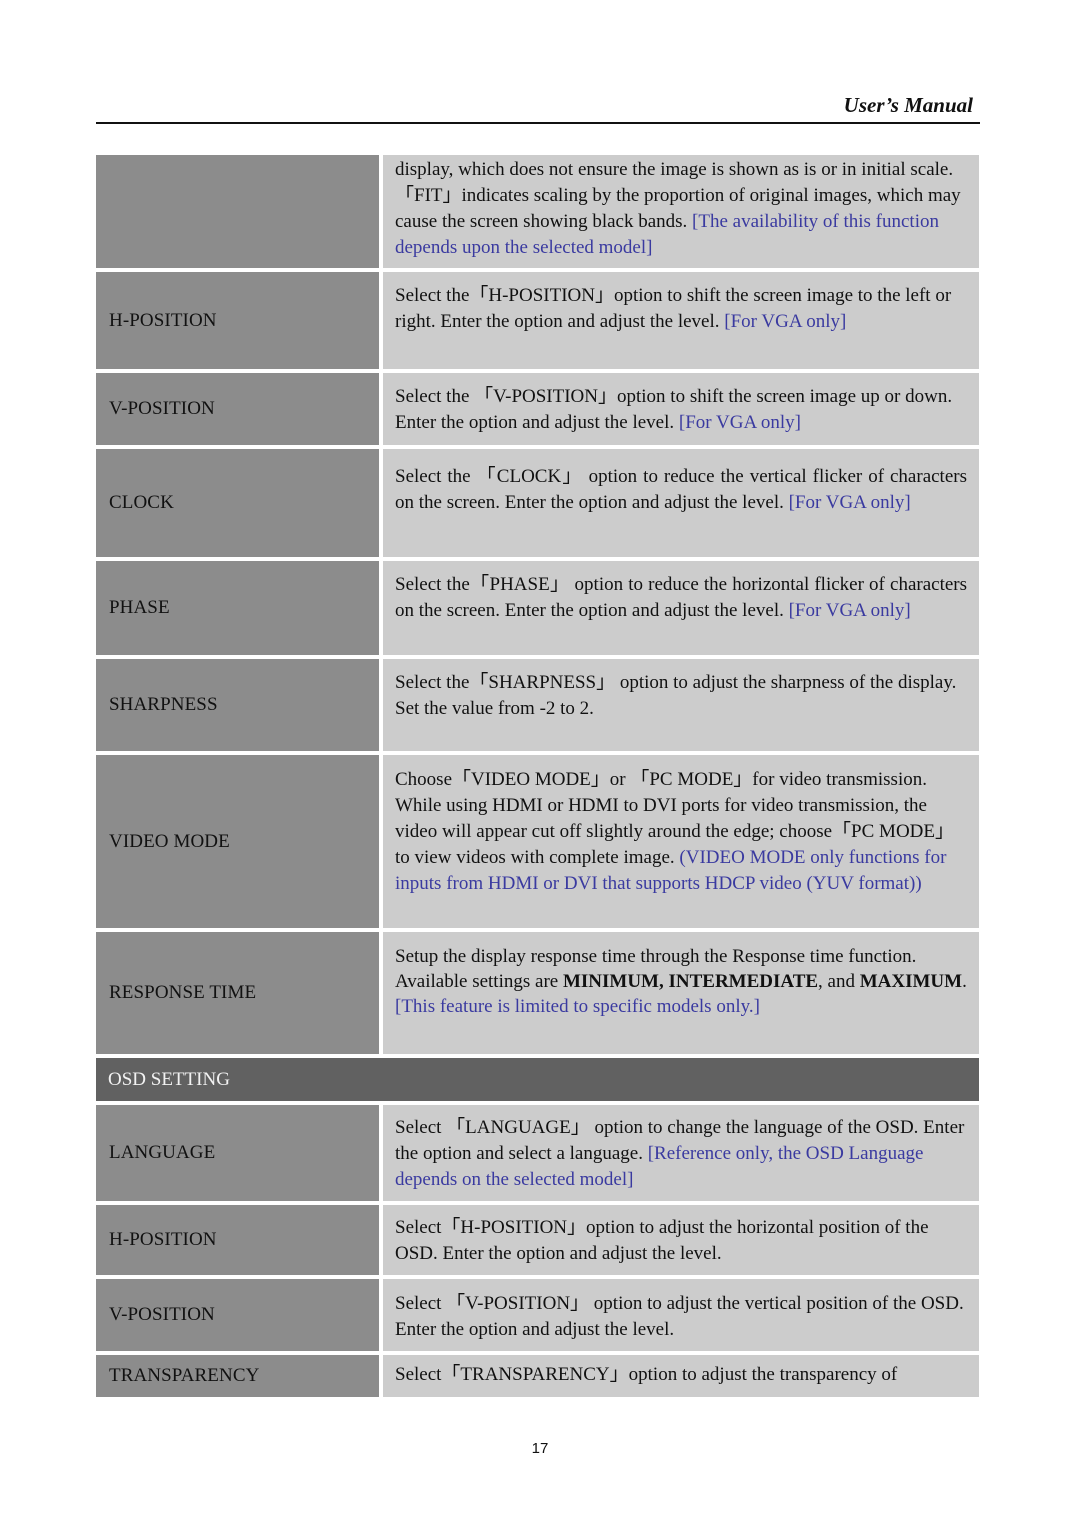 The width and height of the screenshot is (1080, 1527). Describe the element at coordinates (237, 993) in the screenshot. I see `row-label: RESPONSE TIME` at that location.